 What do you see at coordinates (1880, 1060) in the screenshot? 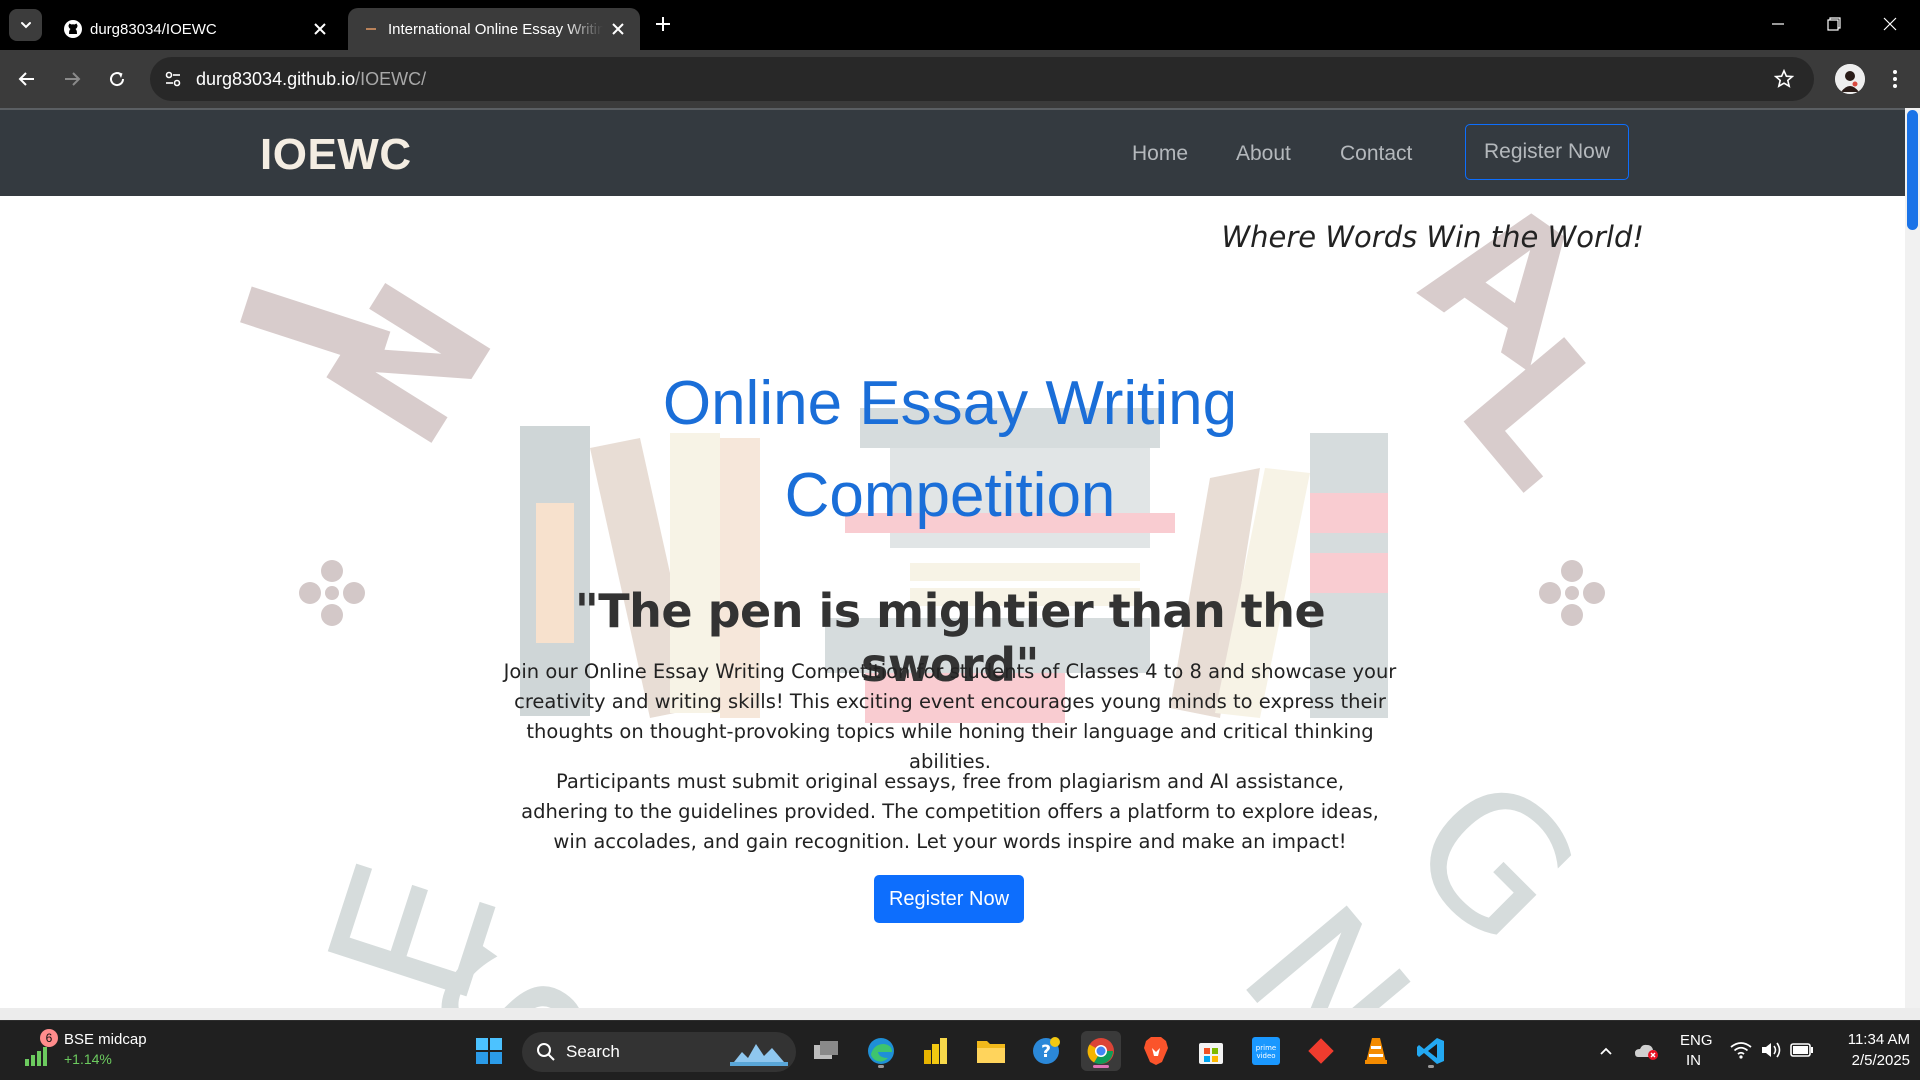
I see `clock-date: 2/5/2025` at bounding box center [1880, 1060].